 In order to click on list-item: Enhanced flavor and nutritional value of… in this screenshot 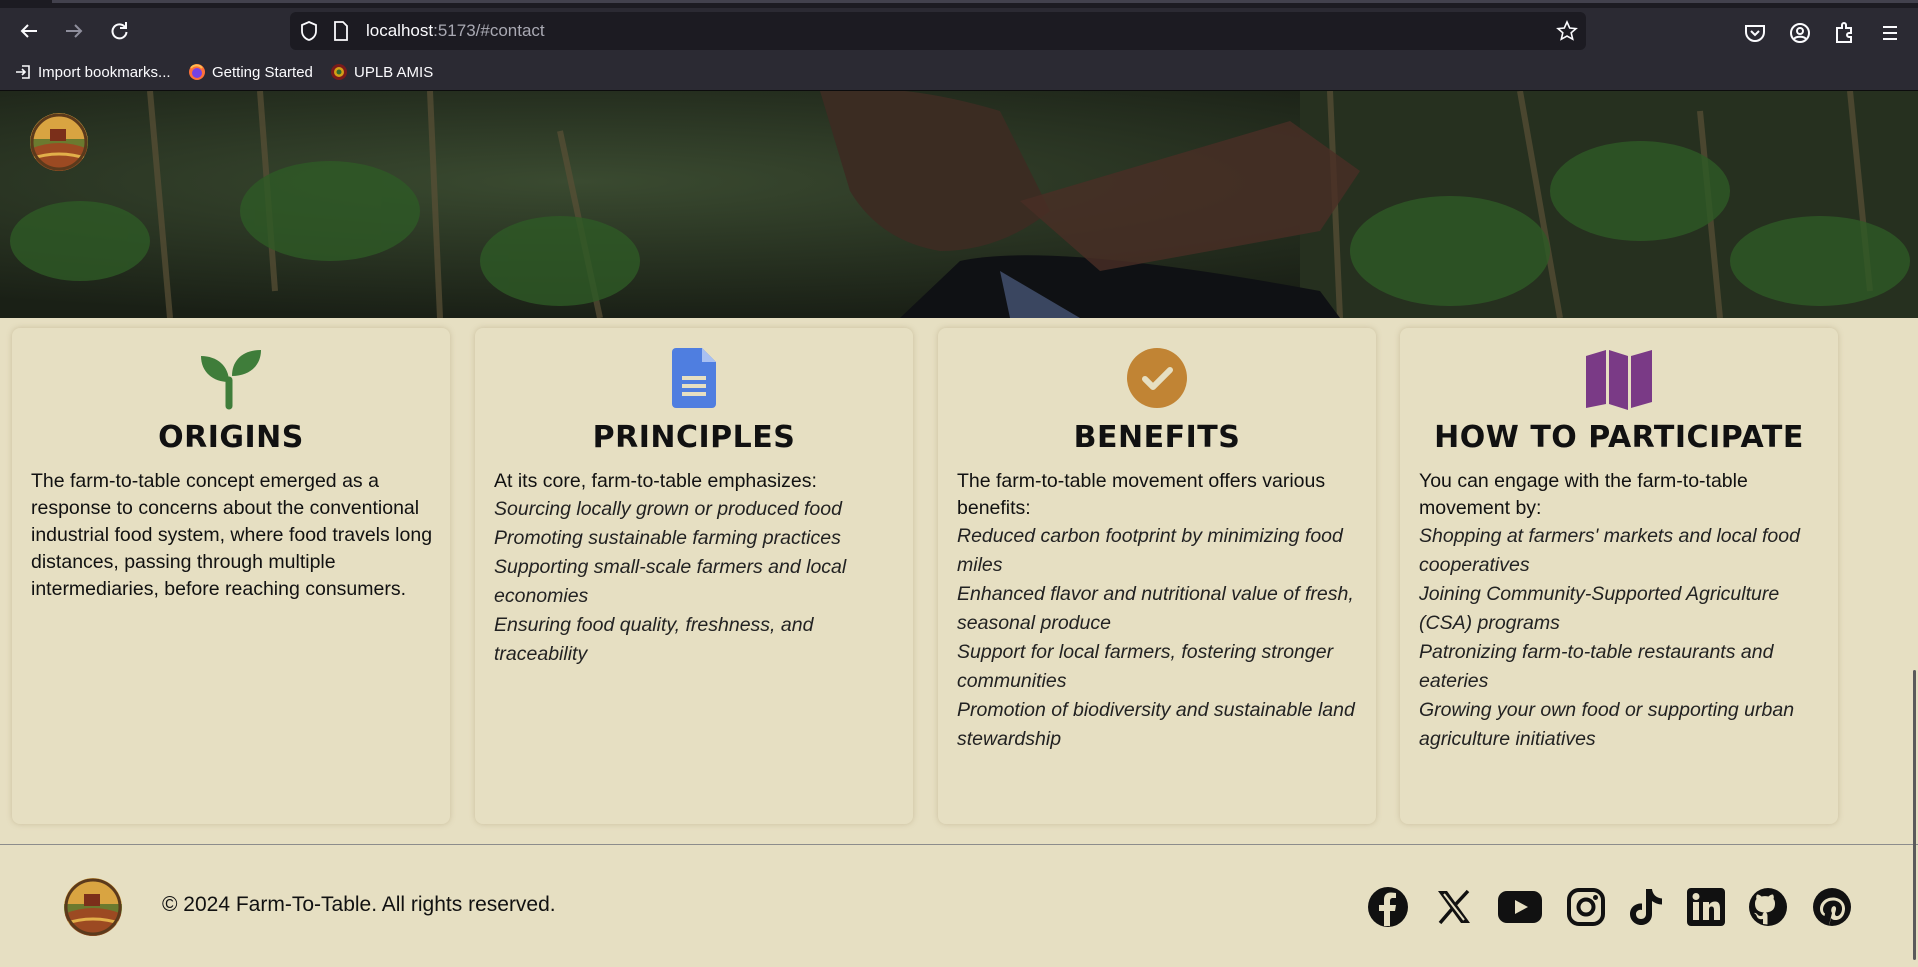, I will do `click(1155, 608)`.